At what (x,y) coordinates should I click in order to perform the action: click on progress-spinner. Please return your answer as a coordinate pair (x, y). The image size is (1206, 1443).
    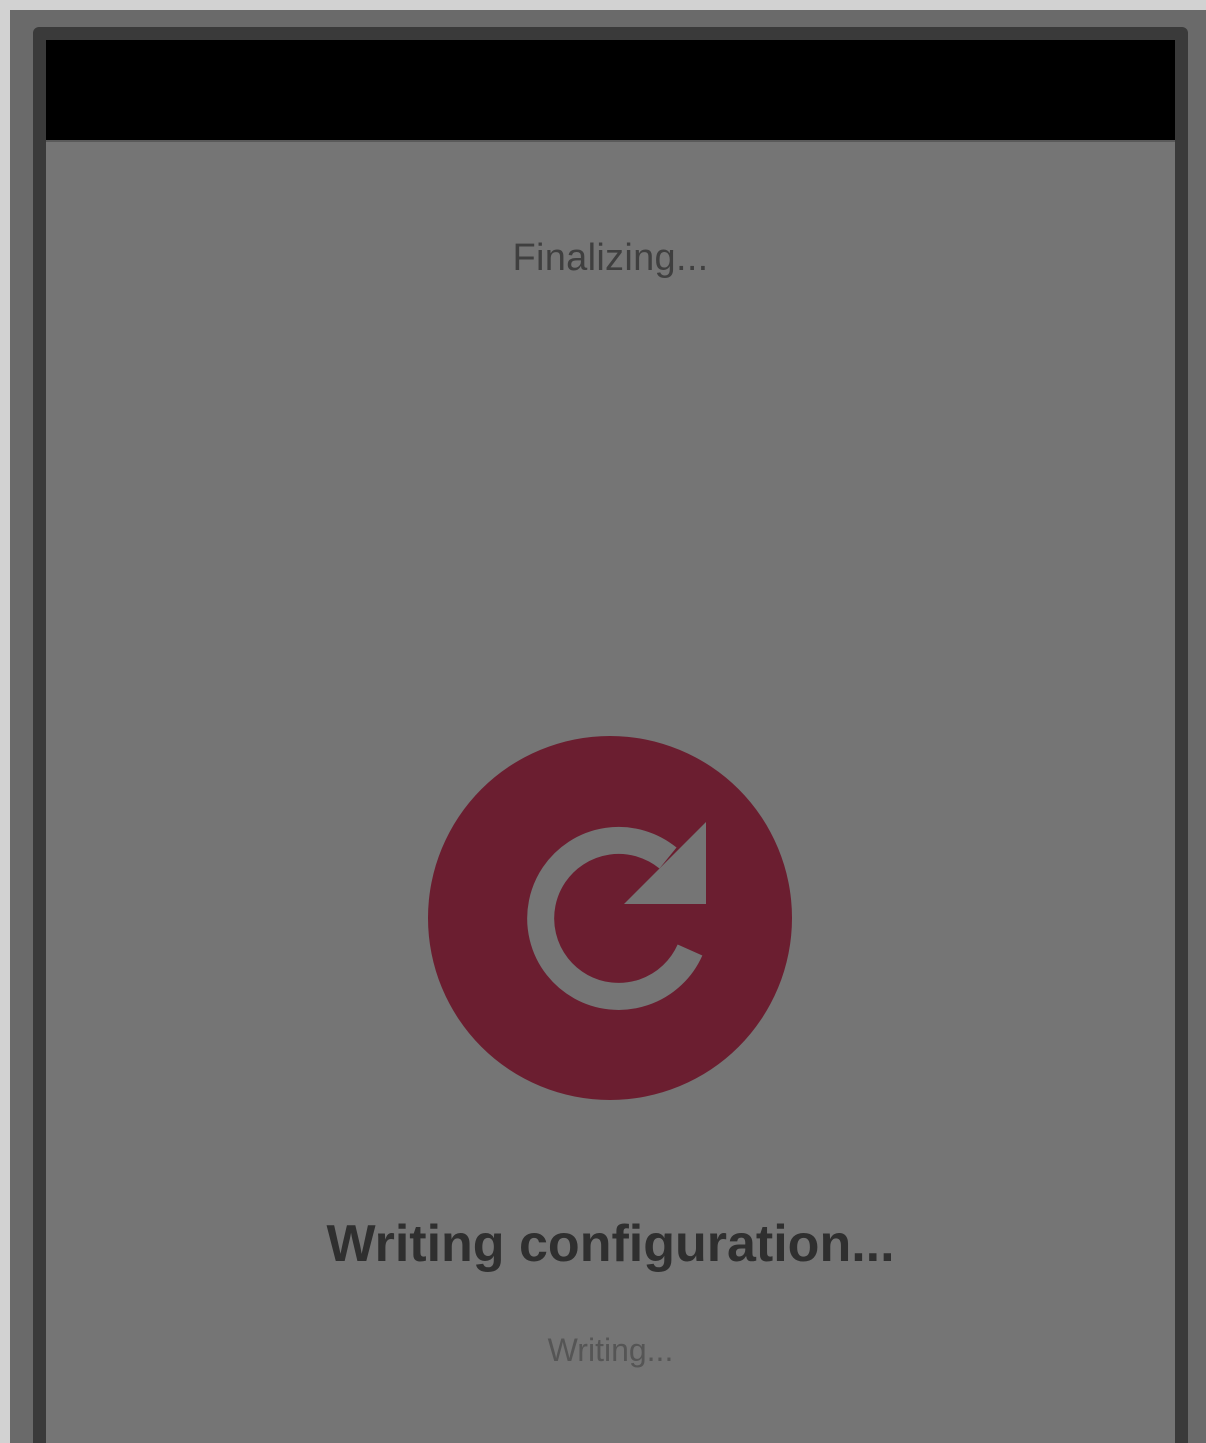
    Looking at the image, I should click on (610, 918).